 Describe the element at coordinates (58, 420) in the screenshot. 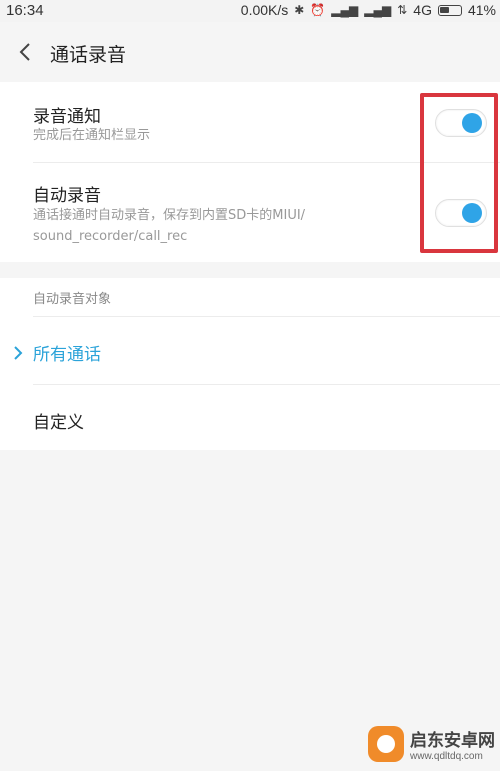

I see `option-custom: 自定义` at that location.